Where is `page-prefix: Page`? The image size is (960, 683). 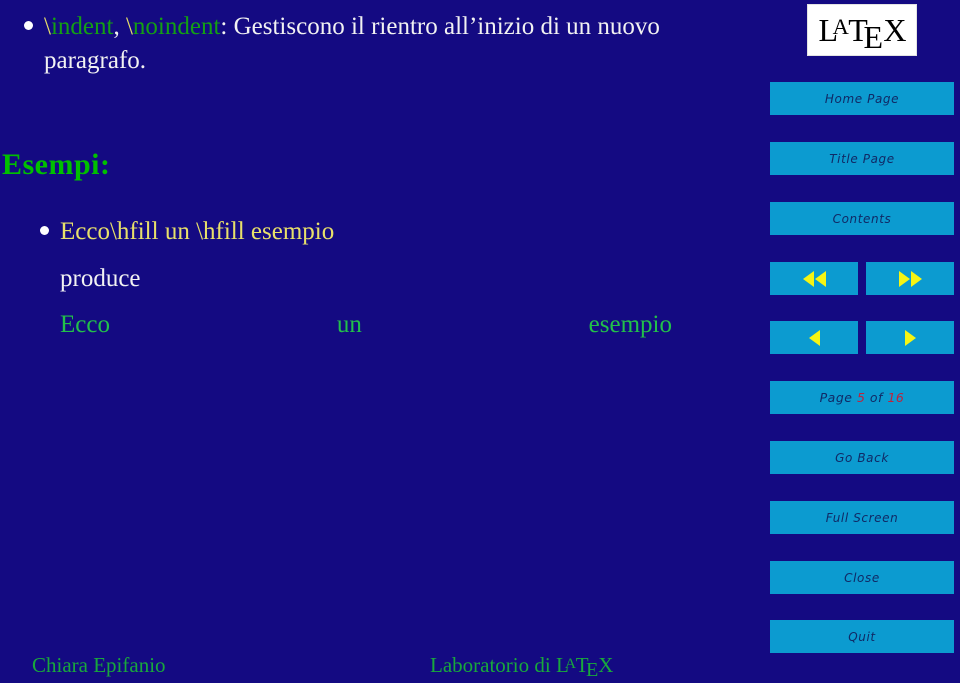 page-prefix: Page is located at coordinates (836, 397).